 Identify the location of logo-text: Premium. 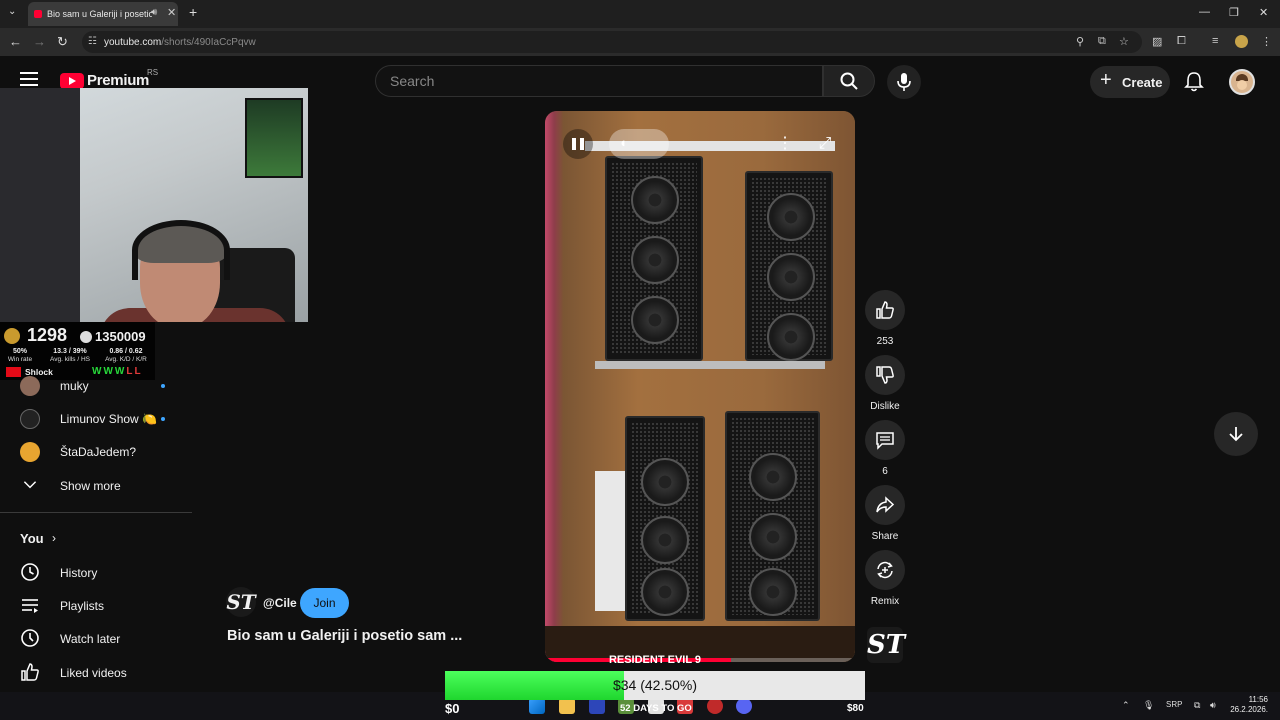
(118, 80).